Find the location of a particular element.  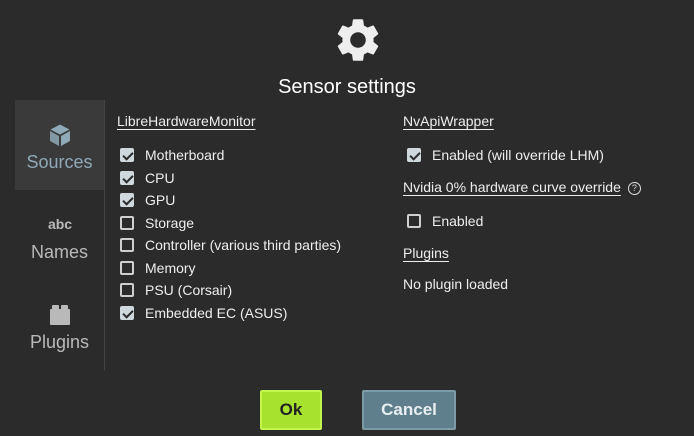

lhm-option-gpu: GPU is located at coordinates (147, 200).